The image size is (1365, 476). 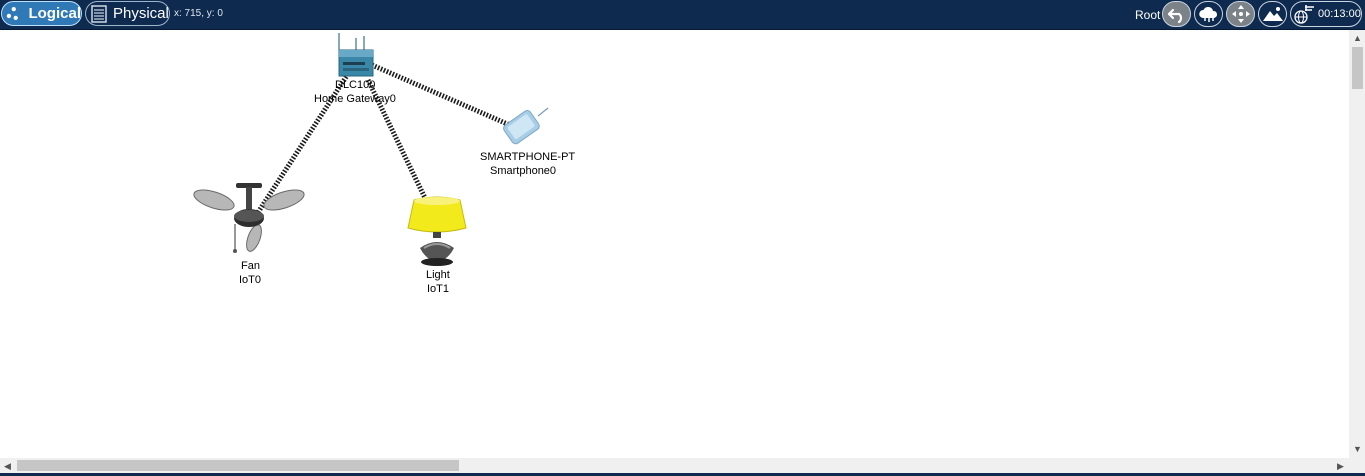 I want to click on fan-name-label: IoT0, so click(x=250, y=280).